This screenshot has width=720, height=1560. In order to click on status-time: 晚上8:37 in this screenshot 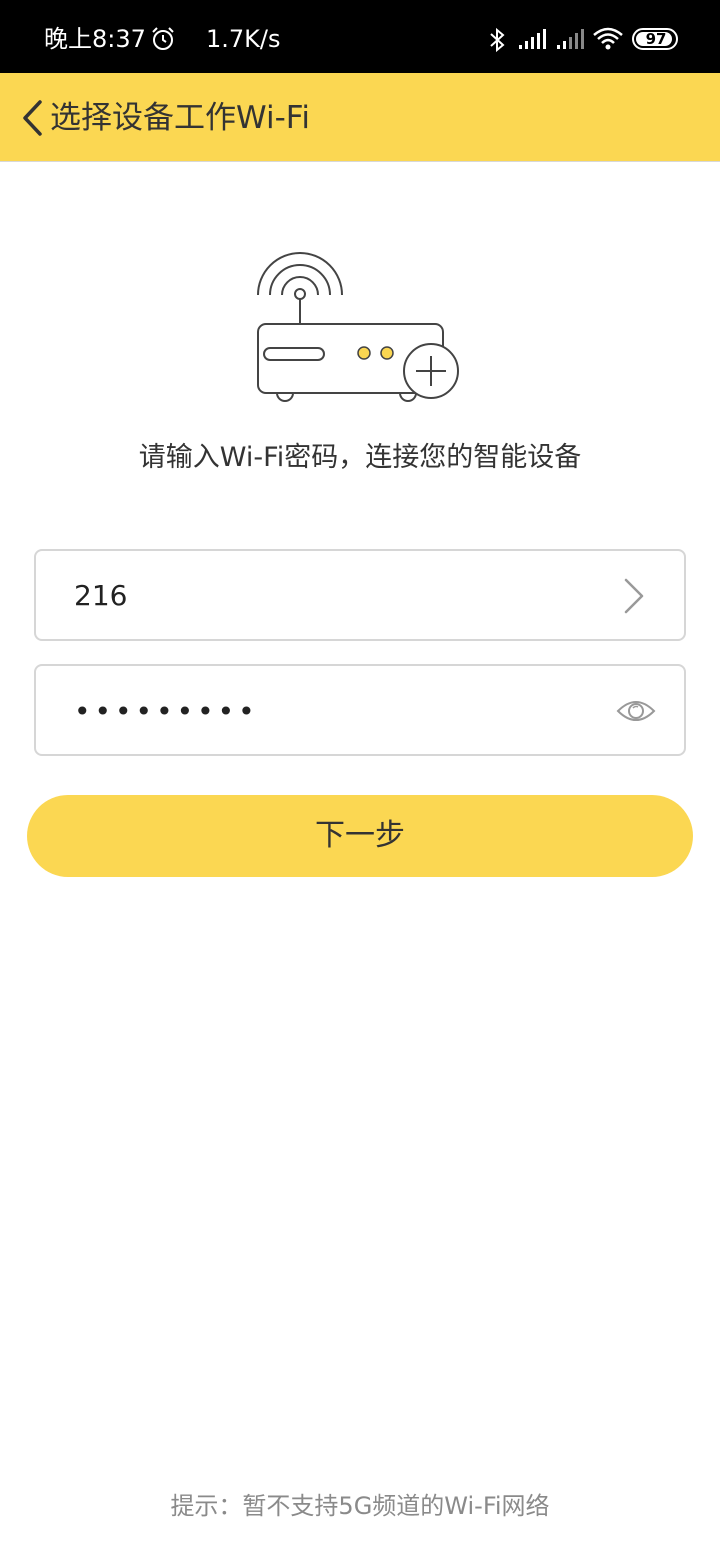, I will do `click(95, 39)`.